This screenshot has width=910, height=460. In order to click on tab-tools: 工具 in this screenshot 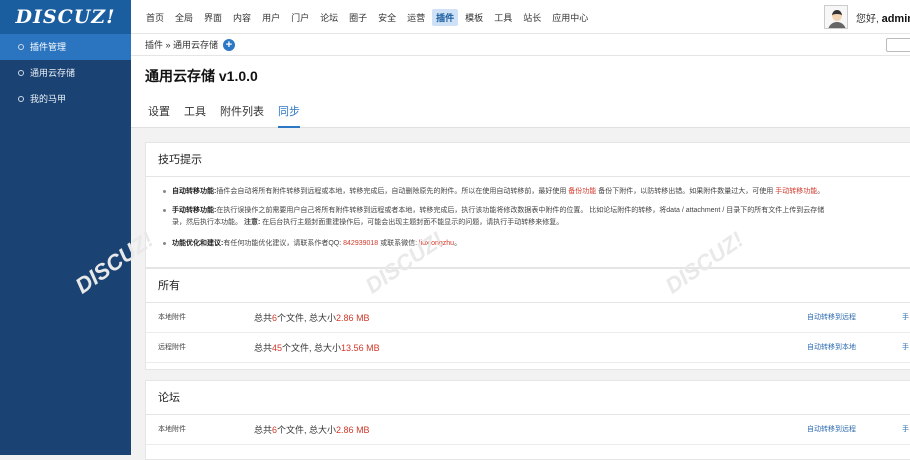, I will do `click(195, 115)`.